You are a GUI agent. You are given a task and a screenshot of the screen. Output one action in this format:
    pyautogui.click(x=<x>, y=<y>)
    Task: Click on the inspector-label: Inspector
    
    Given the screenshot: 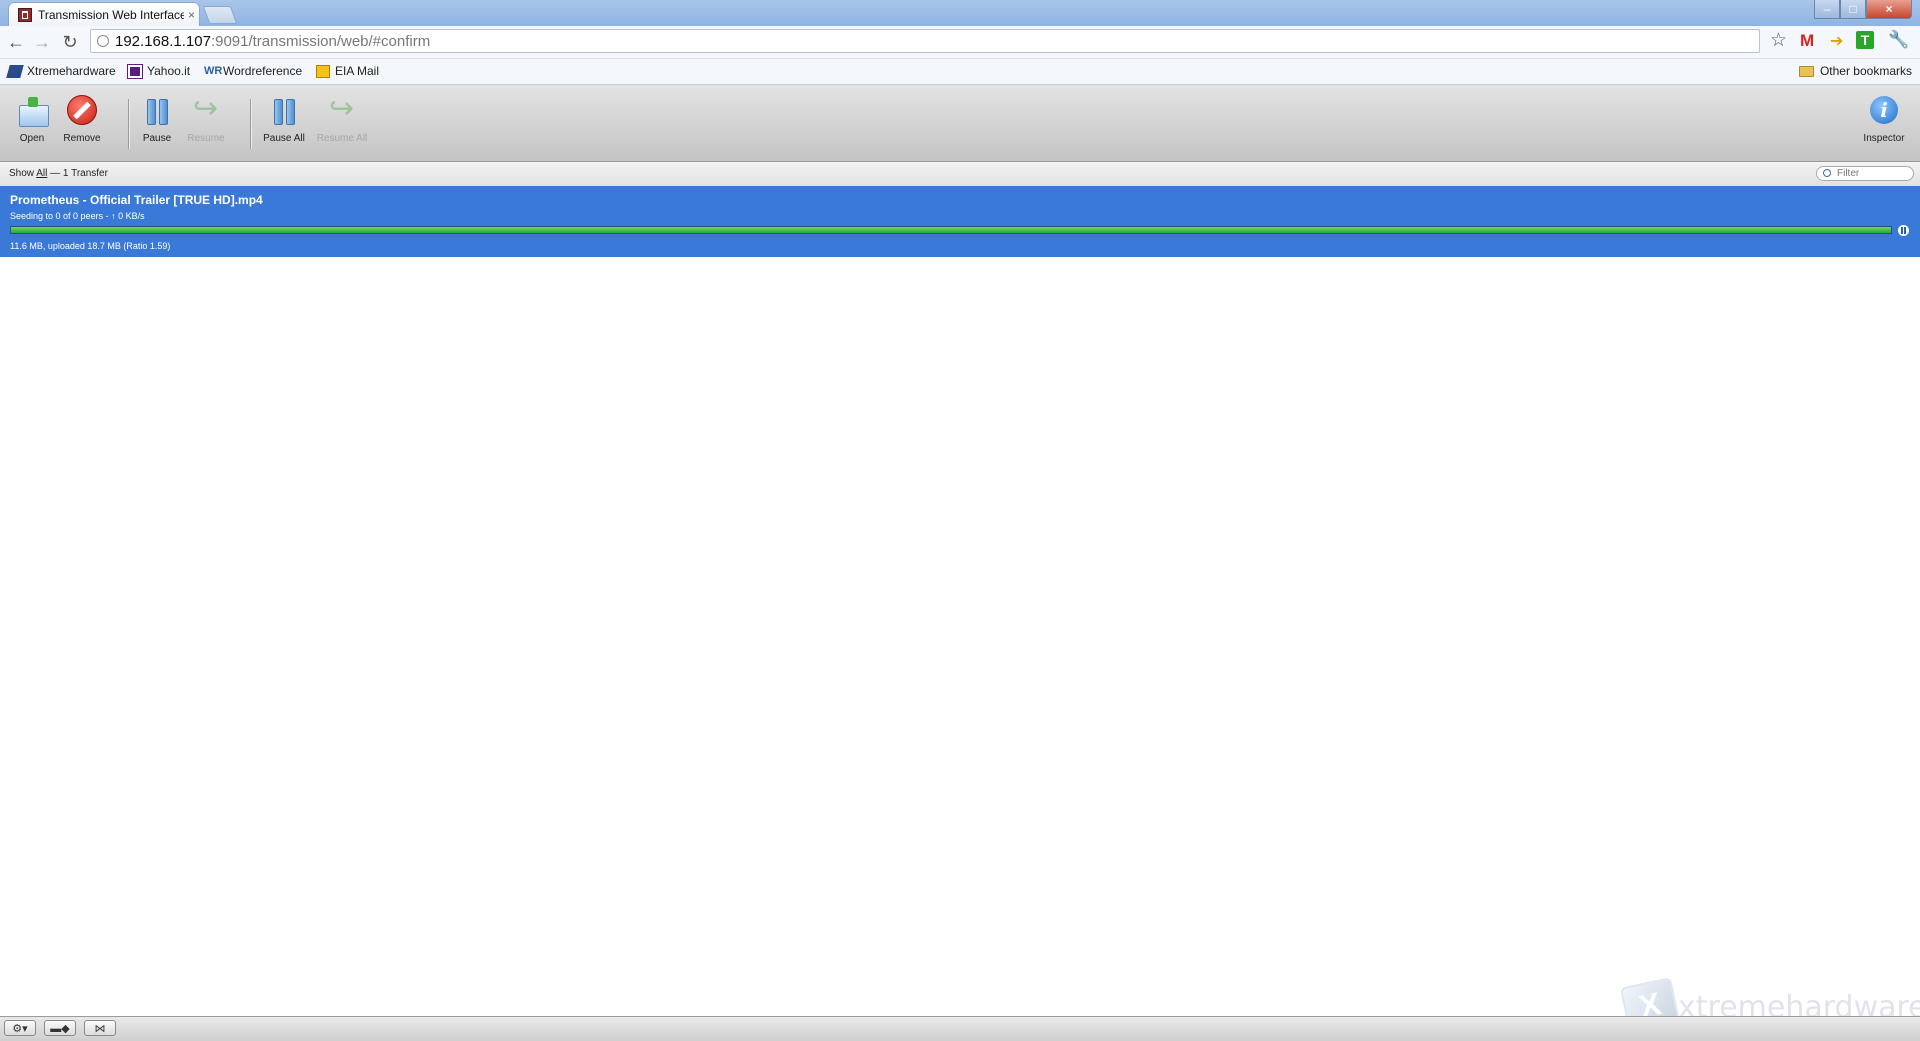 What is the action you would take?
    pyautogui.click(x=1884, y=138)
    